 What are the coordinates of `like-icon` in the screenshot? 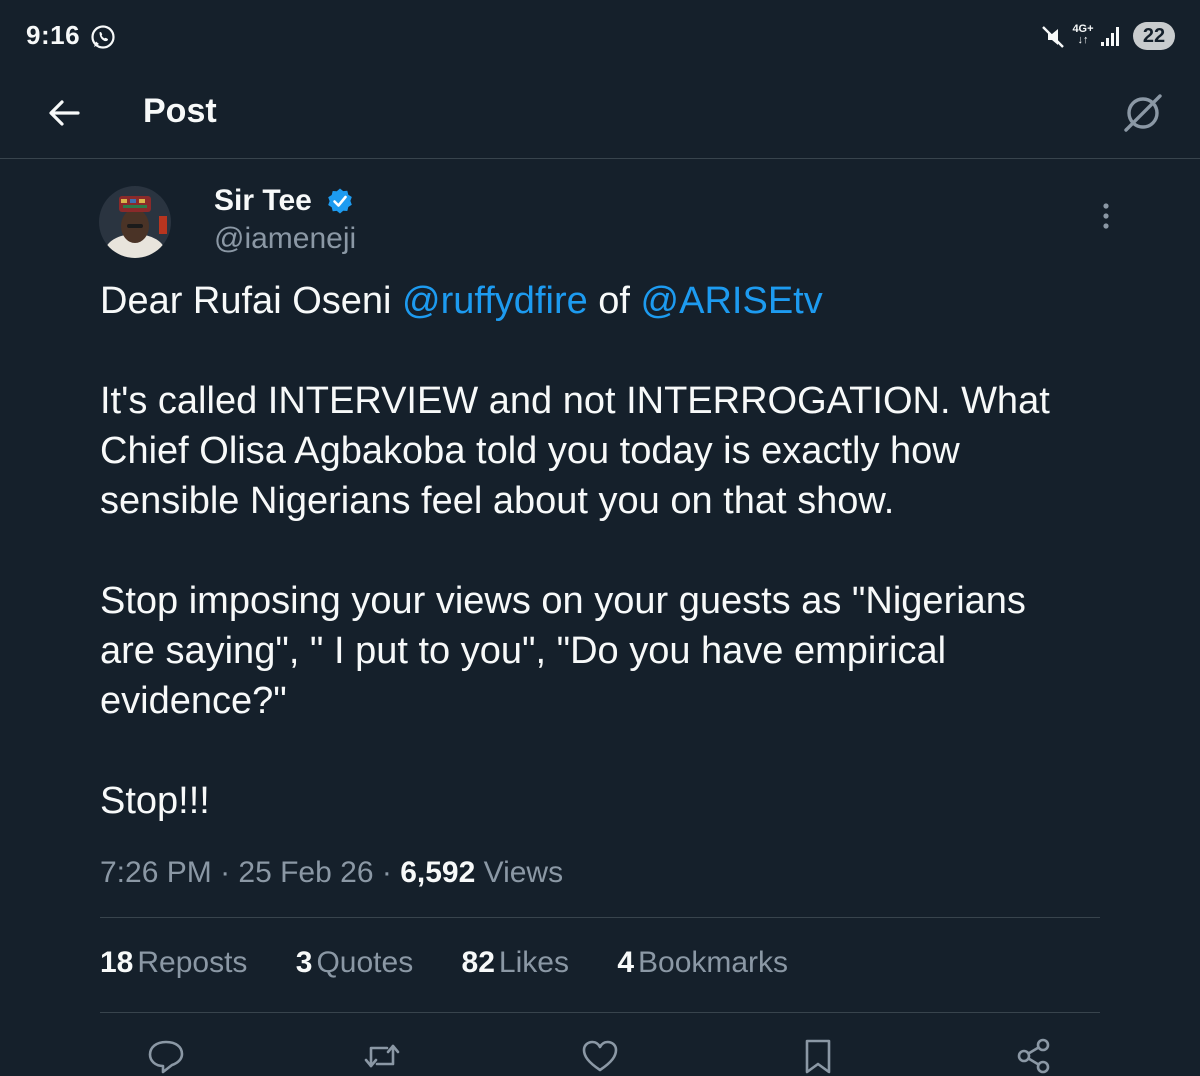 It's located at (600, 1056).